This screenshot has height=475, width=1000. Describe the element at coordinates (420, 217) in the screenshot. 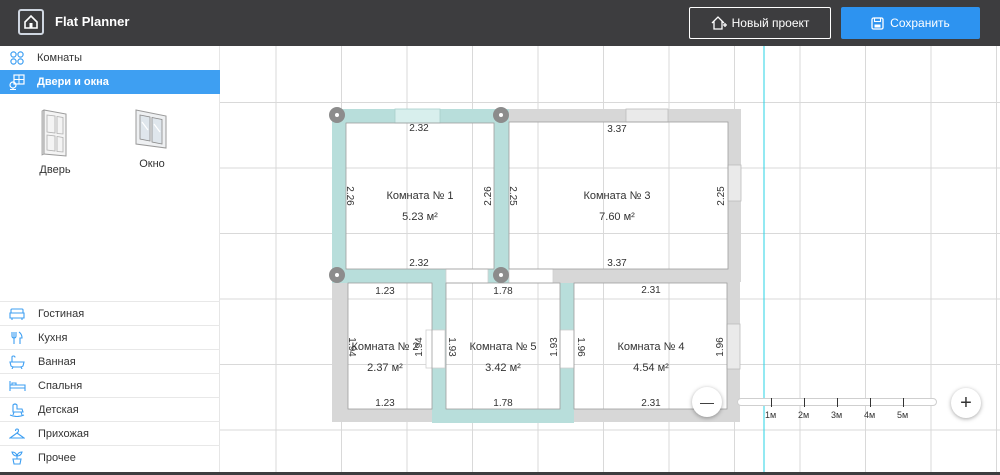

I see `room-1-area: 5.23 м²` at that location.